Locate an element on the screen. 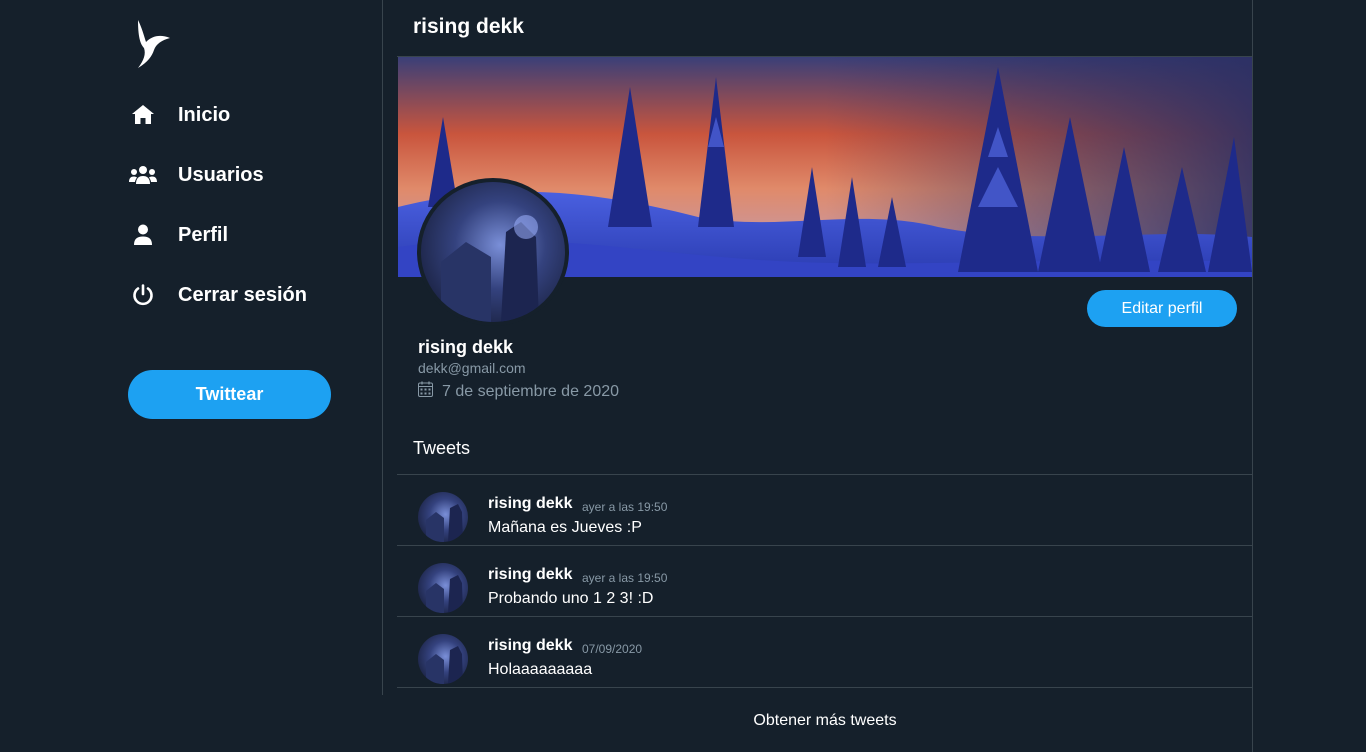  profile-email: dekk@gmail.com is located at coordinates (472, 368).